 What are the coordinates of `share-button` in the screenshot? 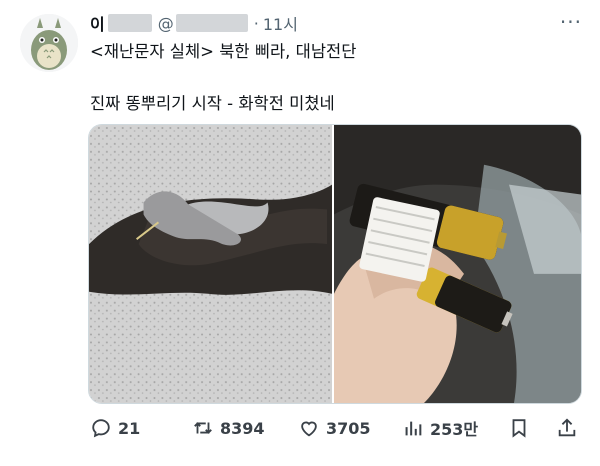 It's located at (567, 428).